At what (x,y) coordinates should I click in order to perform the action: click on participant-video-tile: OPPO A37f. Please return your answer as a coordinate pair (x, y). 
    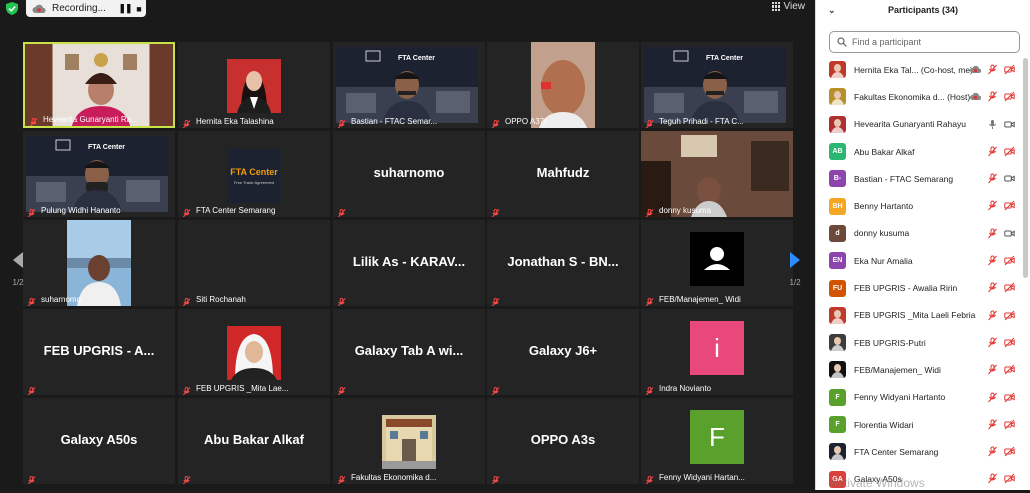
    Looking at the image, I should click on (563, 85).